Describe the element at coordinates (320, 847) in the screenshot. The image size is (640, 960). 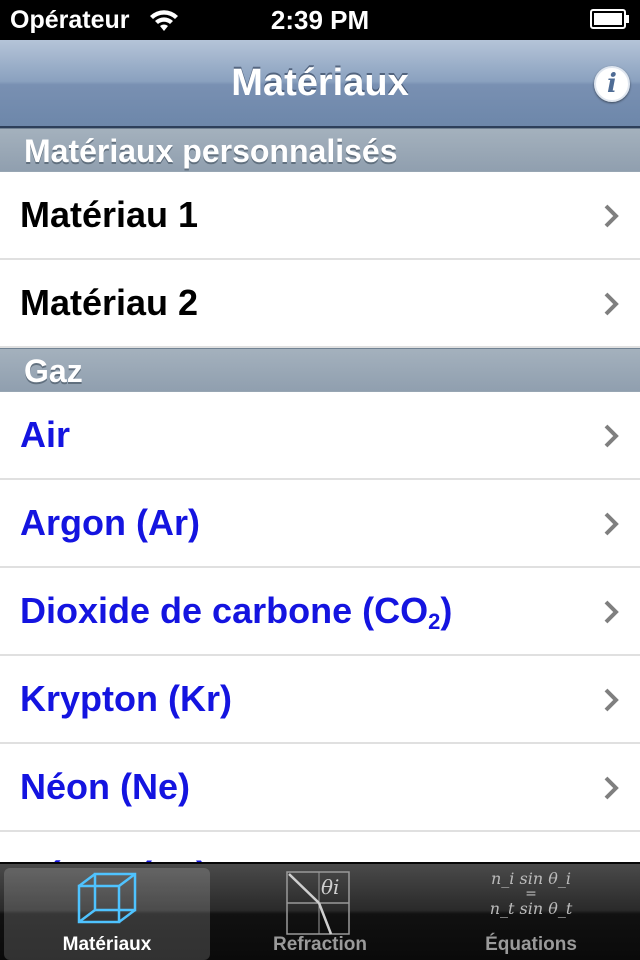
I see `list-item-xenon: Xénon (Xe)` at that location.